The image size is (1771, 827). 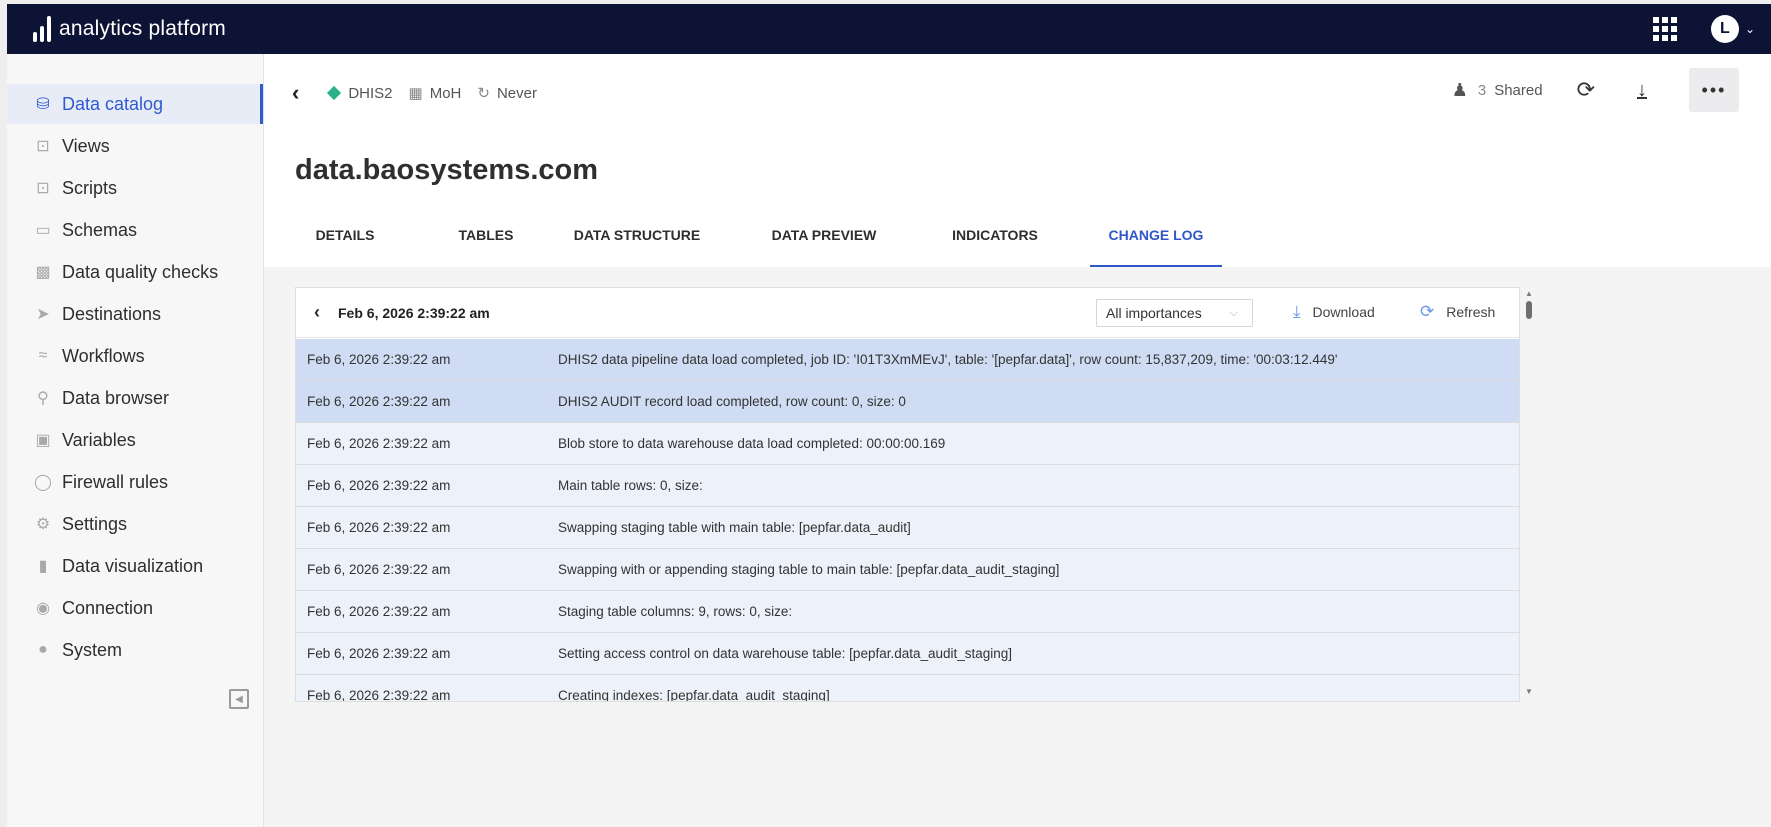 I want to click on sidebar-item-destinations: ➤ Destinations, so click(x=135, y=314).